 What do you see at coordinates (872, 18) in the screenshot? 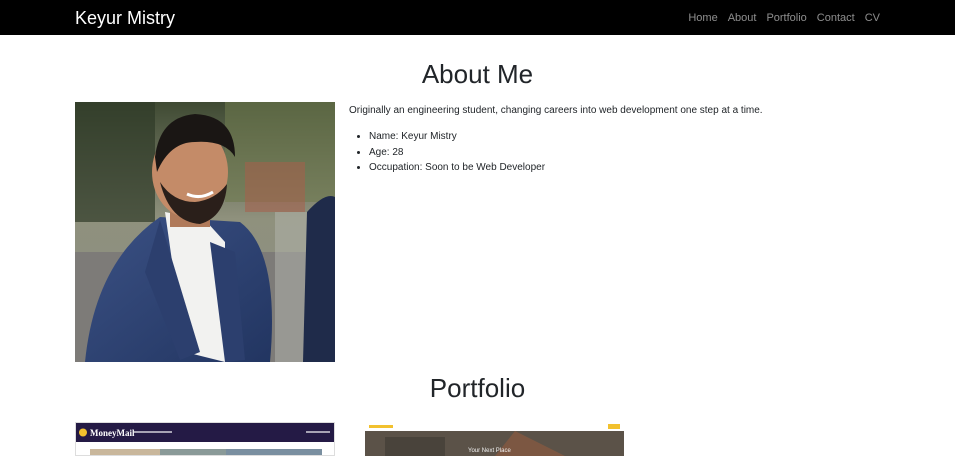
I see `nav-link-cv: CV` at bounding box center [872, 18].